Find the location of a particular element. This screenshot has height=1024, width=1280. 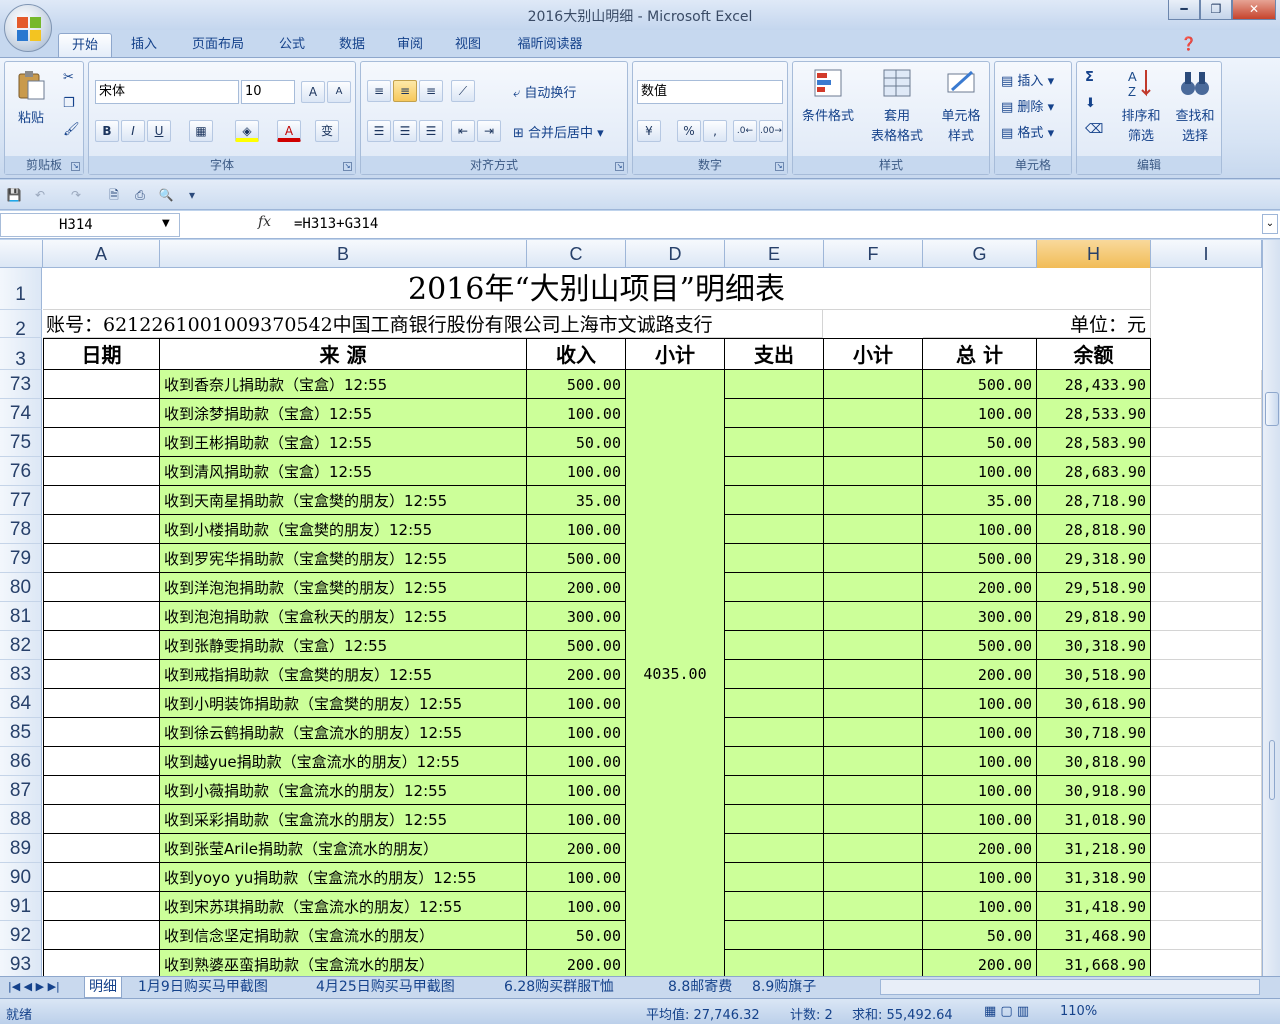

source-cell: 收到信念坚定捐助款（宝盒流水的朋友） is located at coordinates (343, 935).